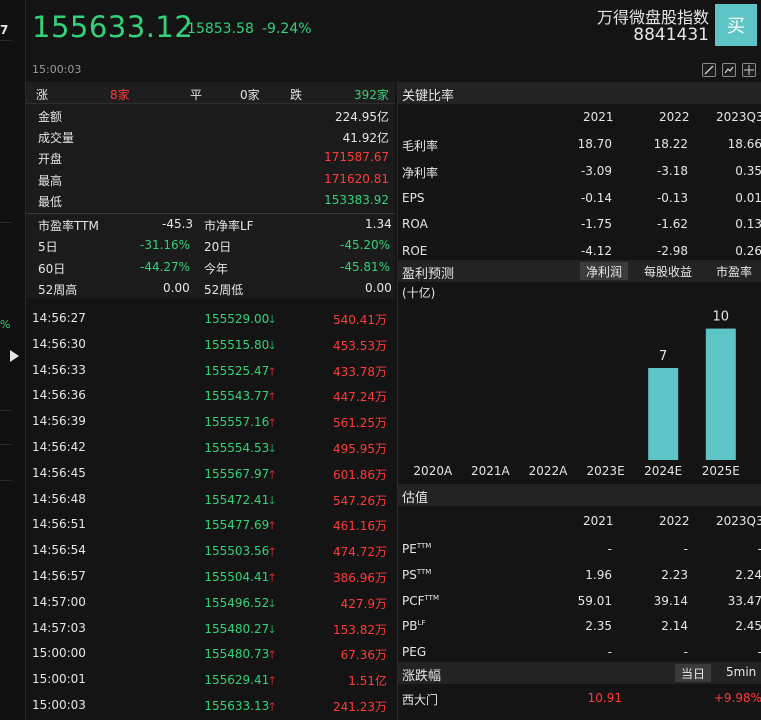 This screenshot has width=761, height=720. What do you see at coordinates (598, 575) in the screenshot?
I see `valuation-value: 1.96` at bounding box center [598, 575].